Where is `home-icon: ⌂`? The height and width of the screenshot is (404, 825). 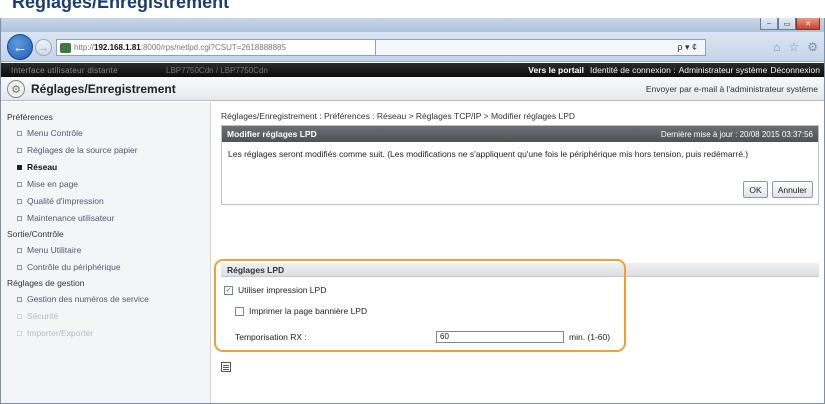 home-icon: ⌂ is located at coordinates (776, 47).